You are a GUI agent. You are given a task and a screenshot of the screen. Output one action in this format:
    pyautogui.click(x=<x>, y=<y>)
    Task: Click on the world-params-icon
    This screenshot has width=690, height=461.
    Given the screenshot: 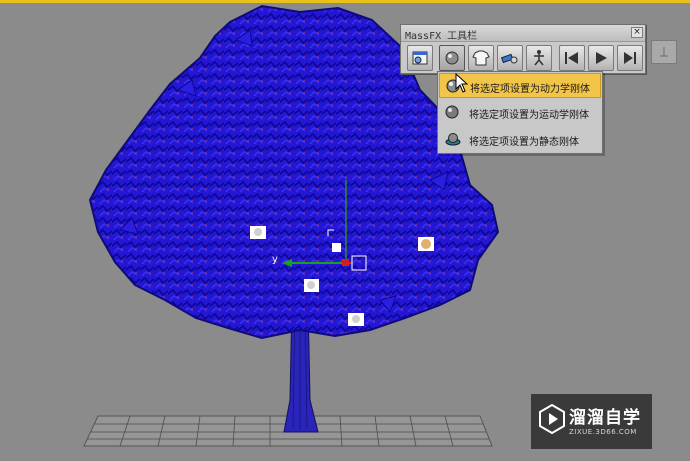 What is the action you would take?
    pyautogui.click(x=420, y=58)
    